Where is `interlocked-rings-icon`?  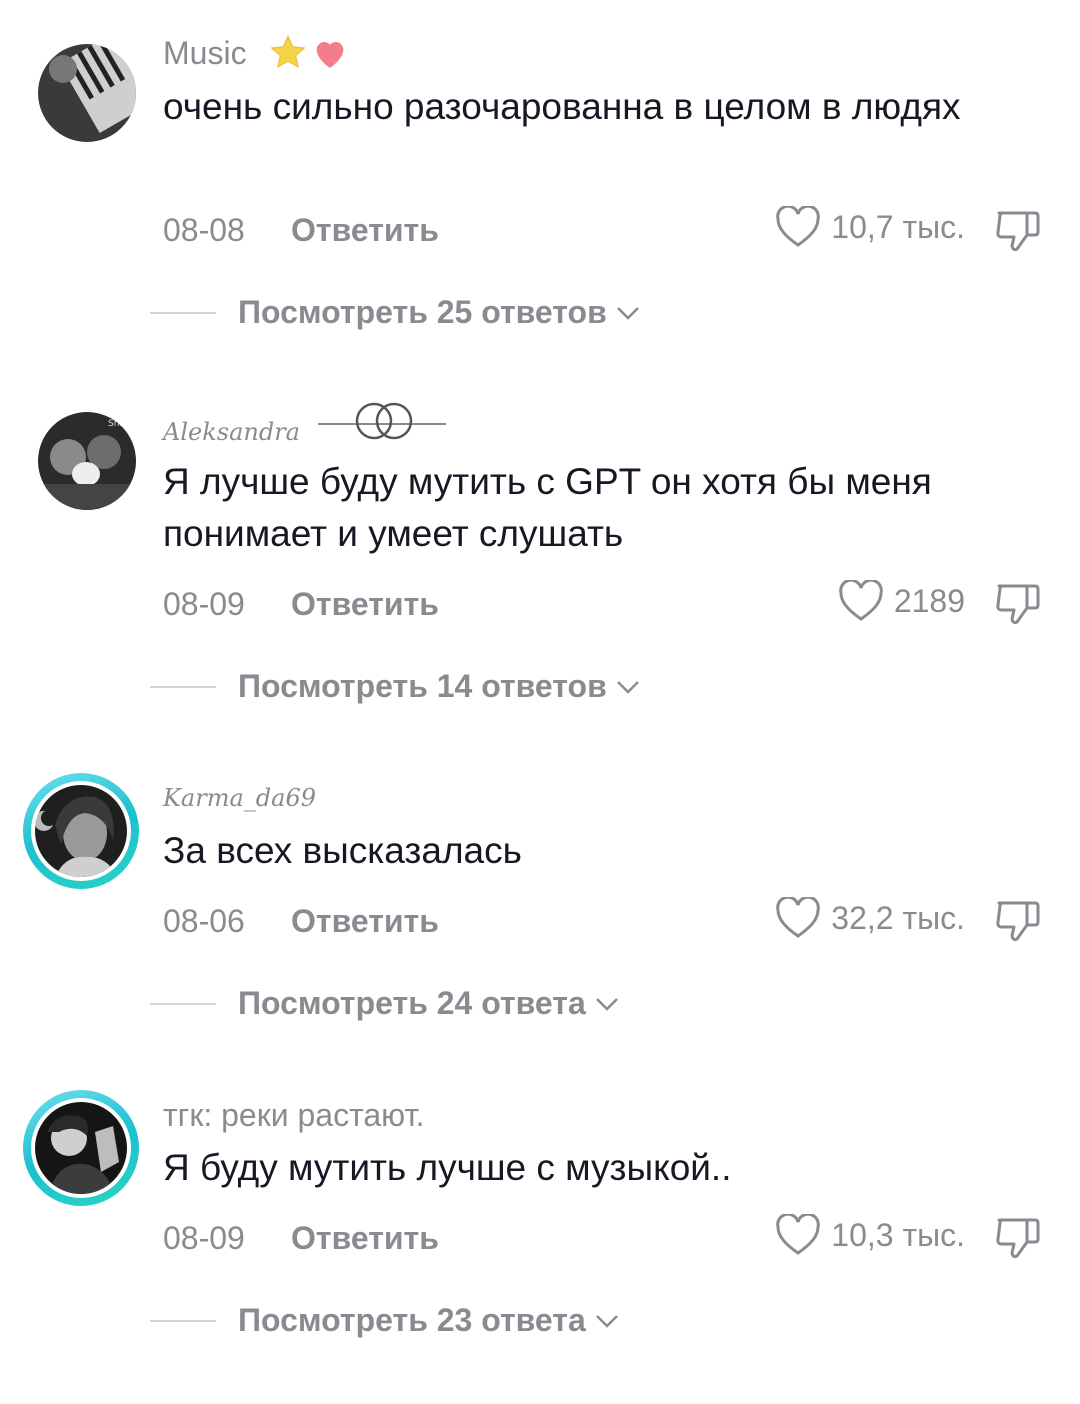
interlocked-rings-icon is located at coordinates (382, 421).